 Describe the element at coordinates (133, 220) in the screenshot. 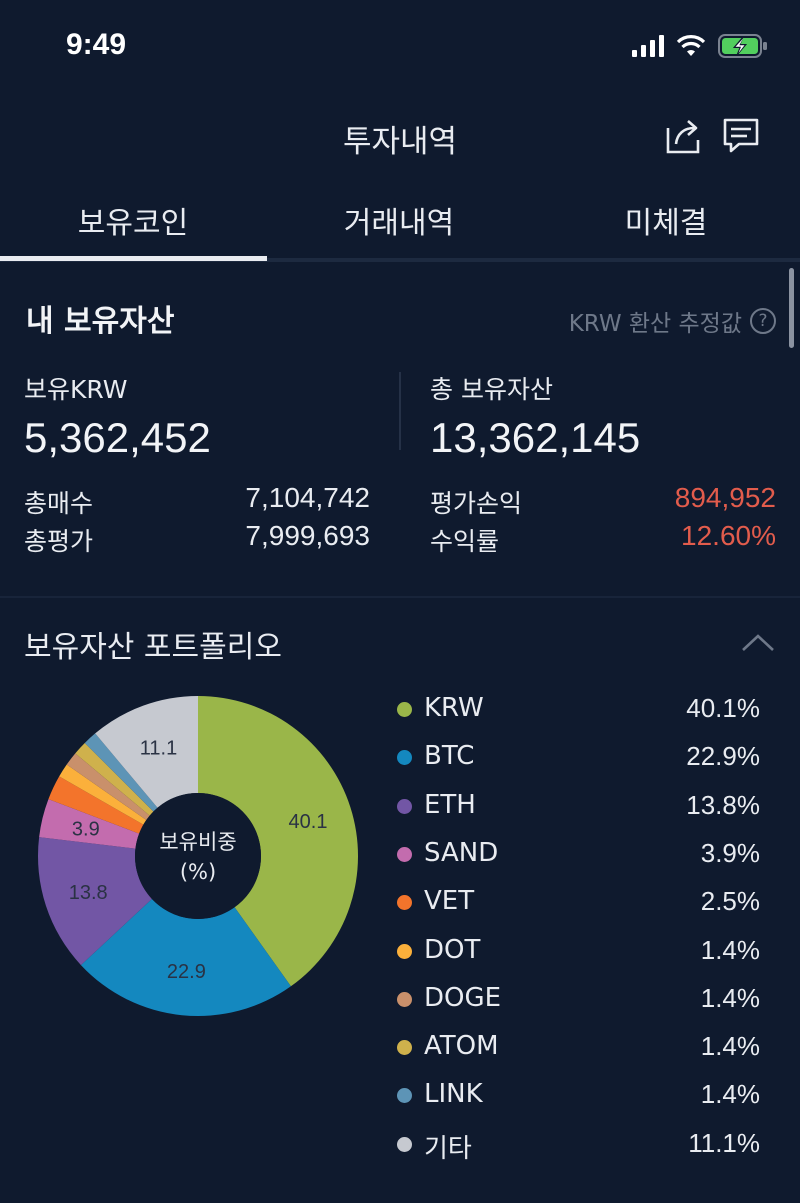

I see `tab-held-coins: 보유코인` at that location.